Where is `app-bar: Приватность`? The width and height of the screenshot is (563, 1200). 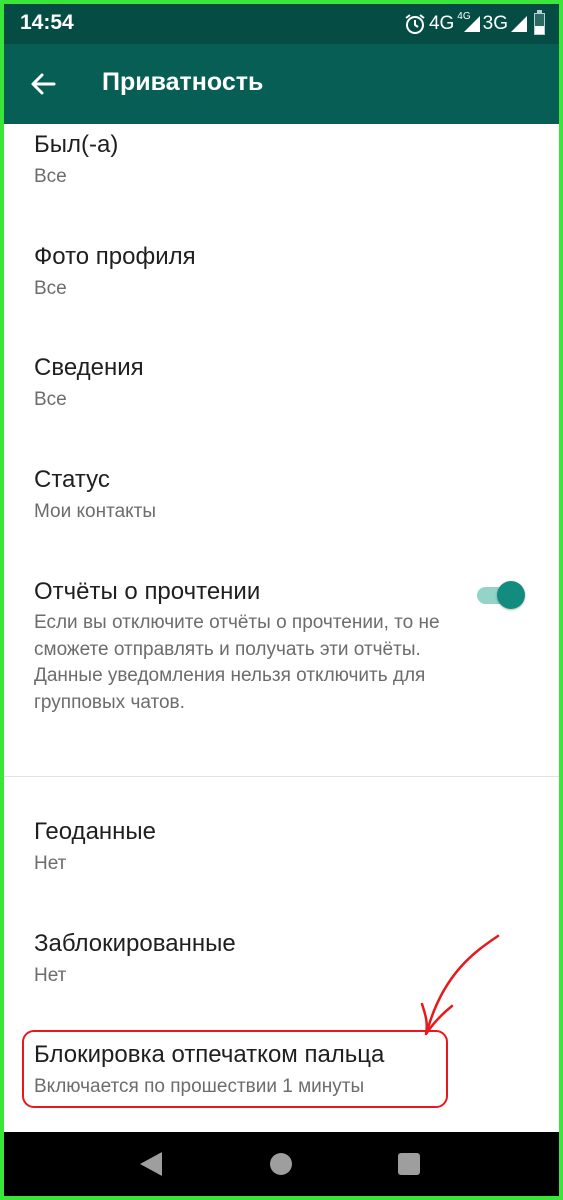
app-bar: Приватность is located at coordinates (281, 84).